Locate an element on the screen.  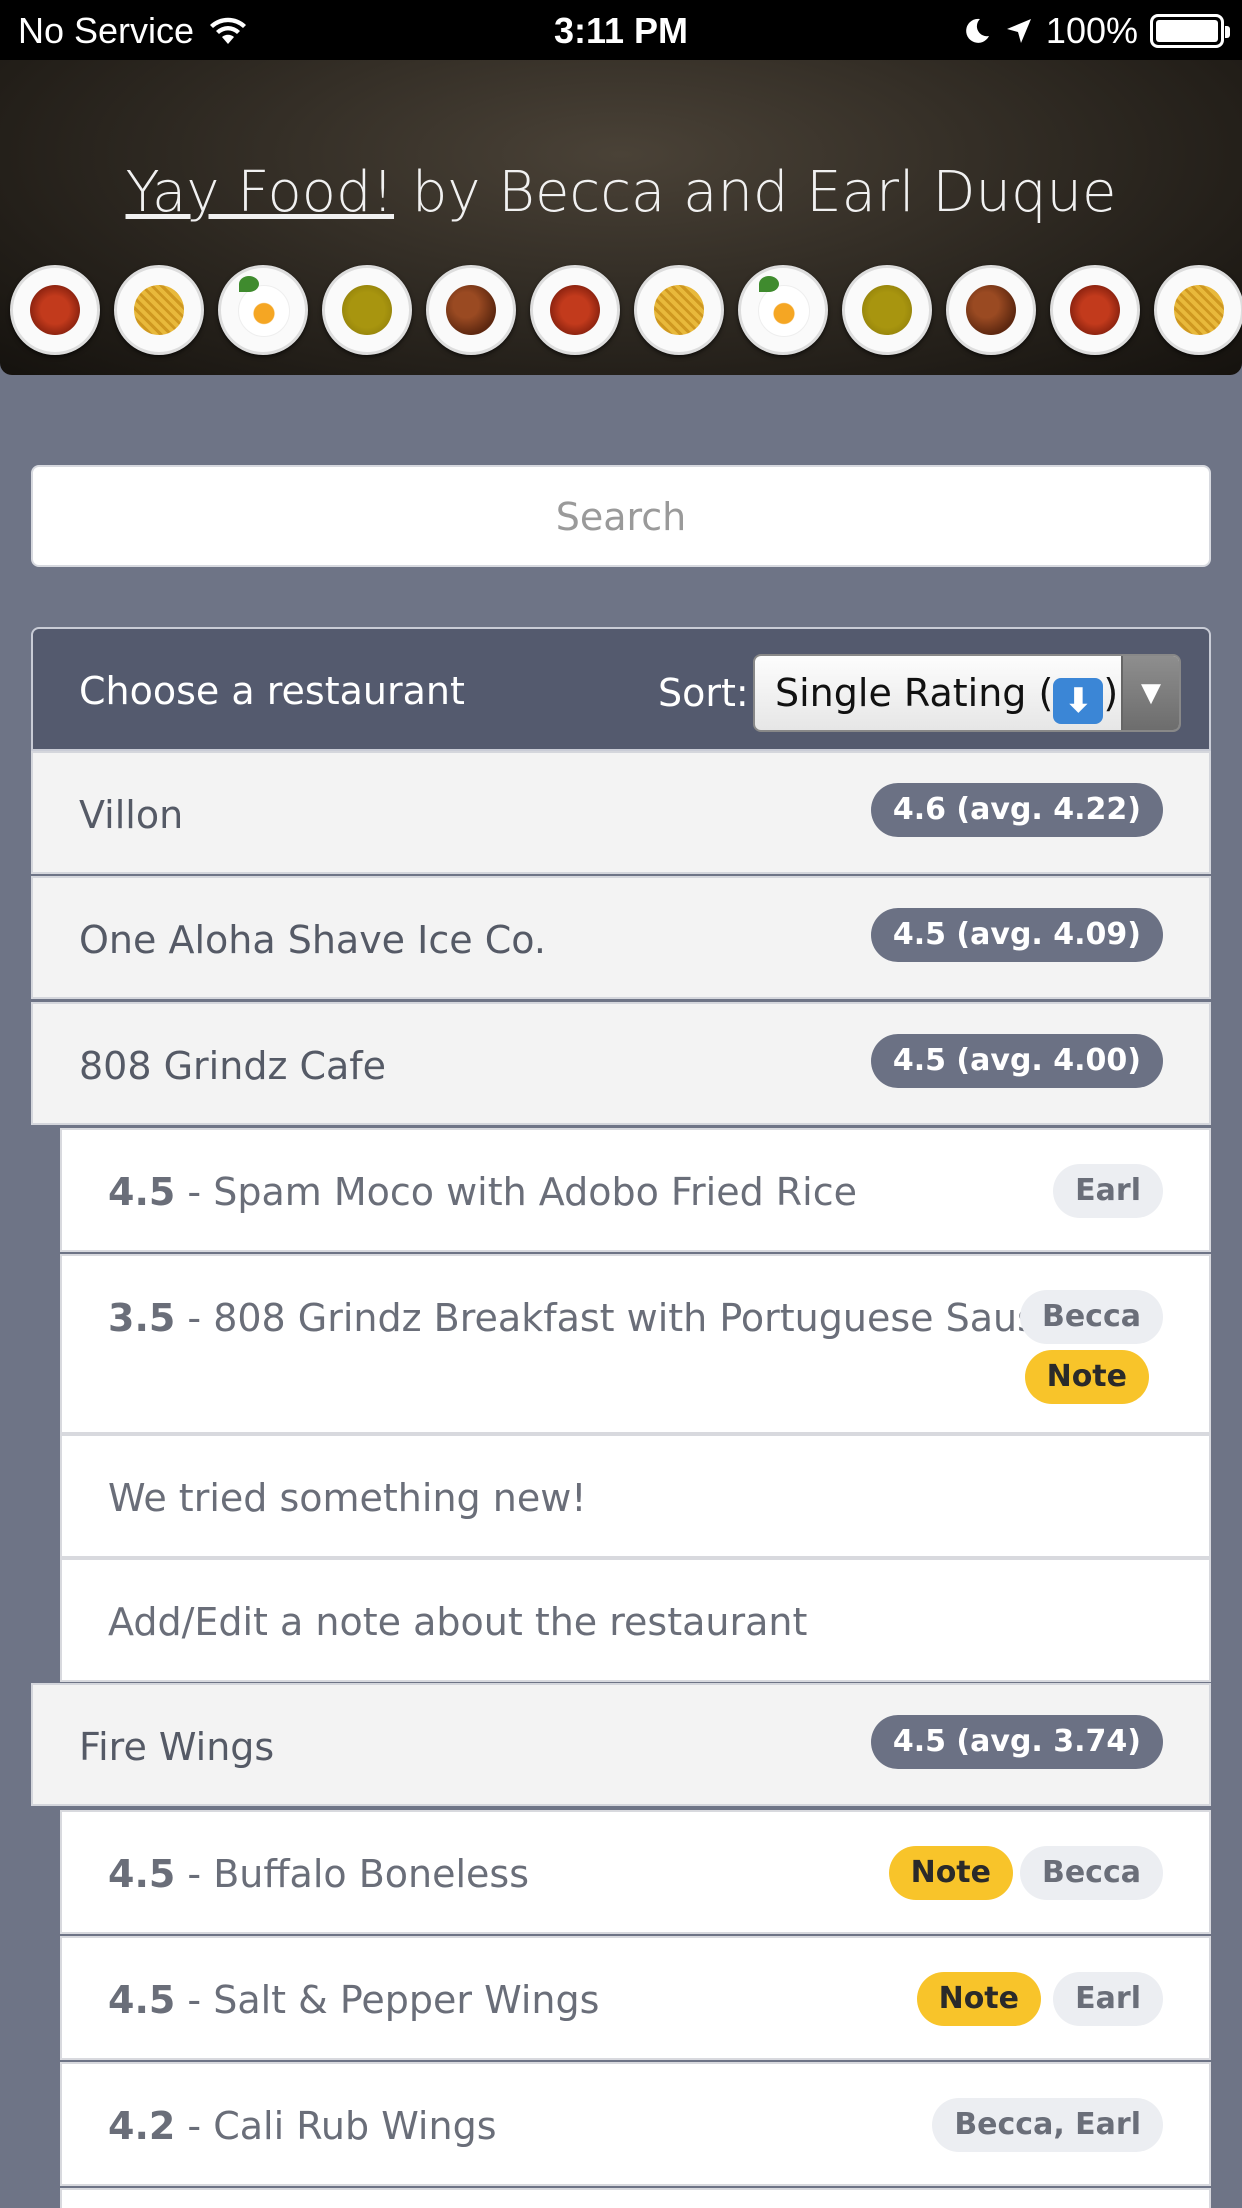
restaurant-row: One Aloha Shave Ice Co. 4.5 (avg. 4.09) is located at coordinates (621, 937).